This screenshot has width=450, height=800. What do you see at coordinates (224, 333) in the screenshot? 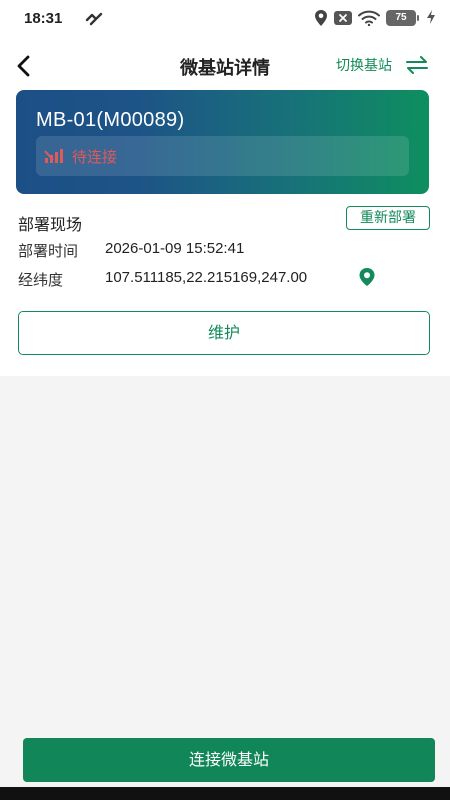
I see `maintain-button: 维护` at bounding box center [224, 333].